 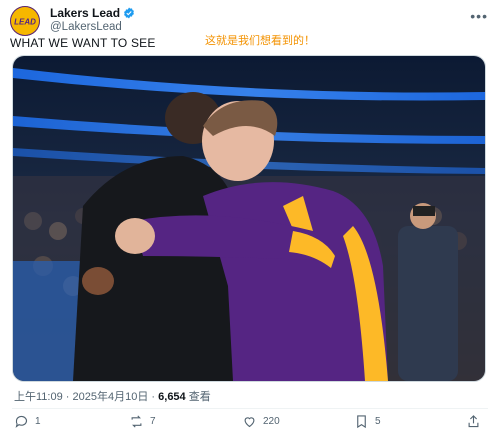 What do you see at coordinates (172, 397) in the screenshot?
I see `views-count: 6,654` at bounding box center [172, 397].